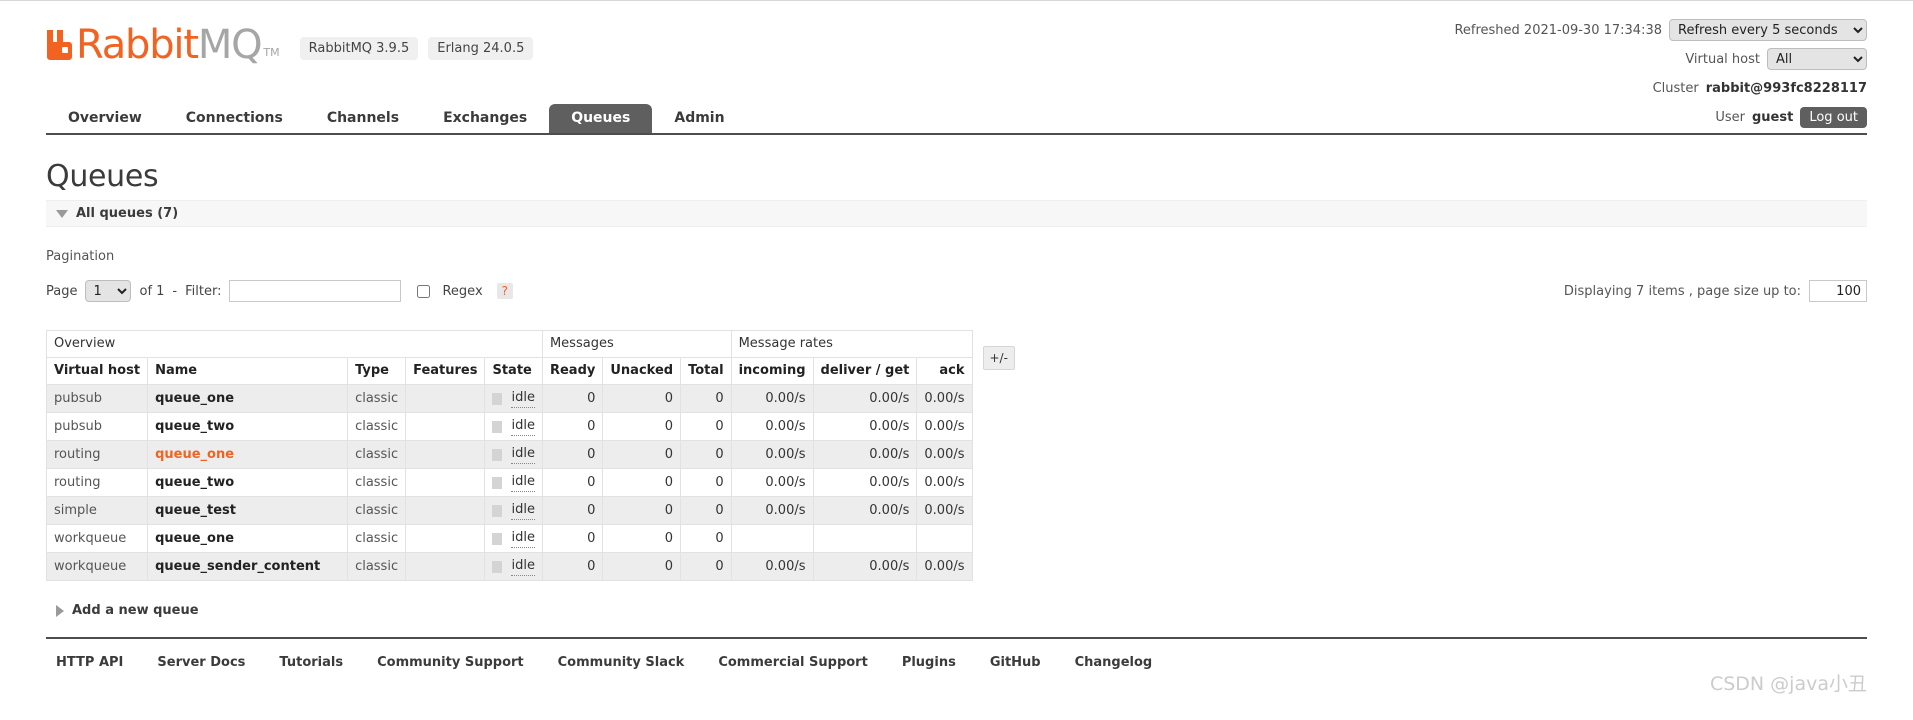  What do you see at coordinates (505, 291) in the screenshot?
I see `help-icon: ?` at bounding box center [505, 291].